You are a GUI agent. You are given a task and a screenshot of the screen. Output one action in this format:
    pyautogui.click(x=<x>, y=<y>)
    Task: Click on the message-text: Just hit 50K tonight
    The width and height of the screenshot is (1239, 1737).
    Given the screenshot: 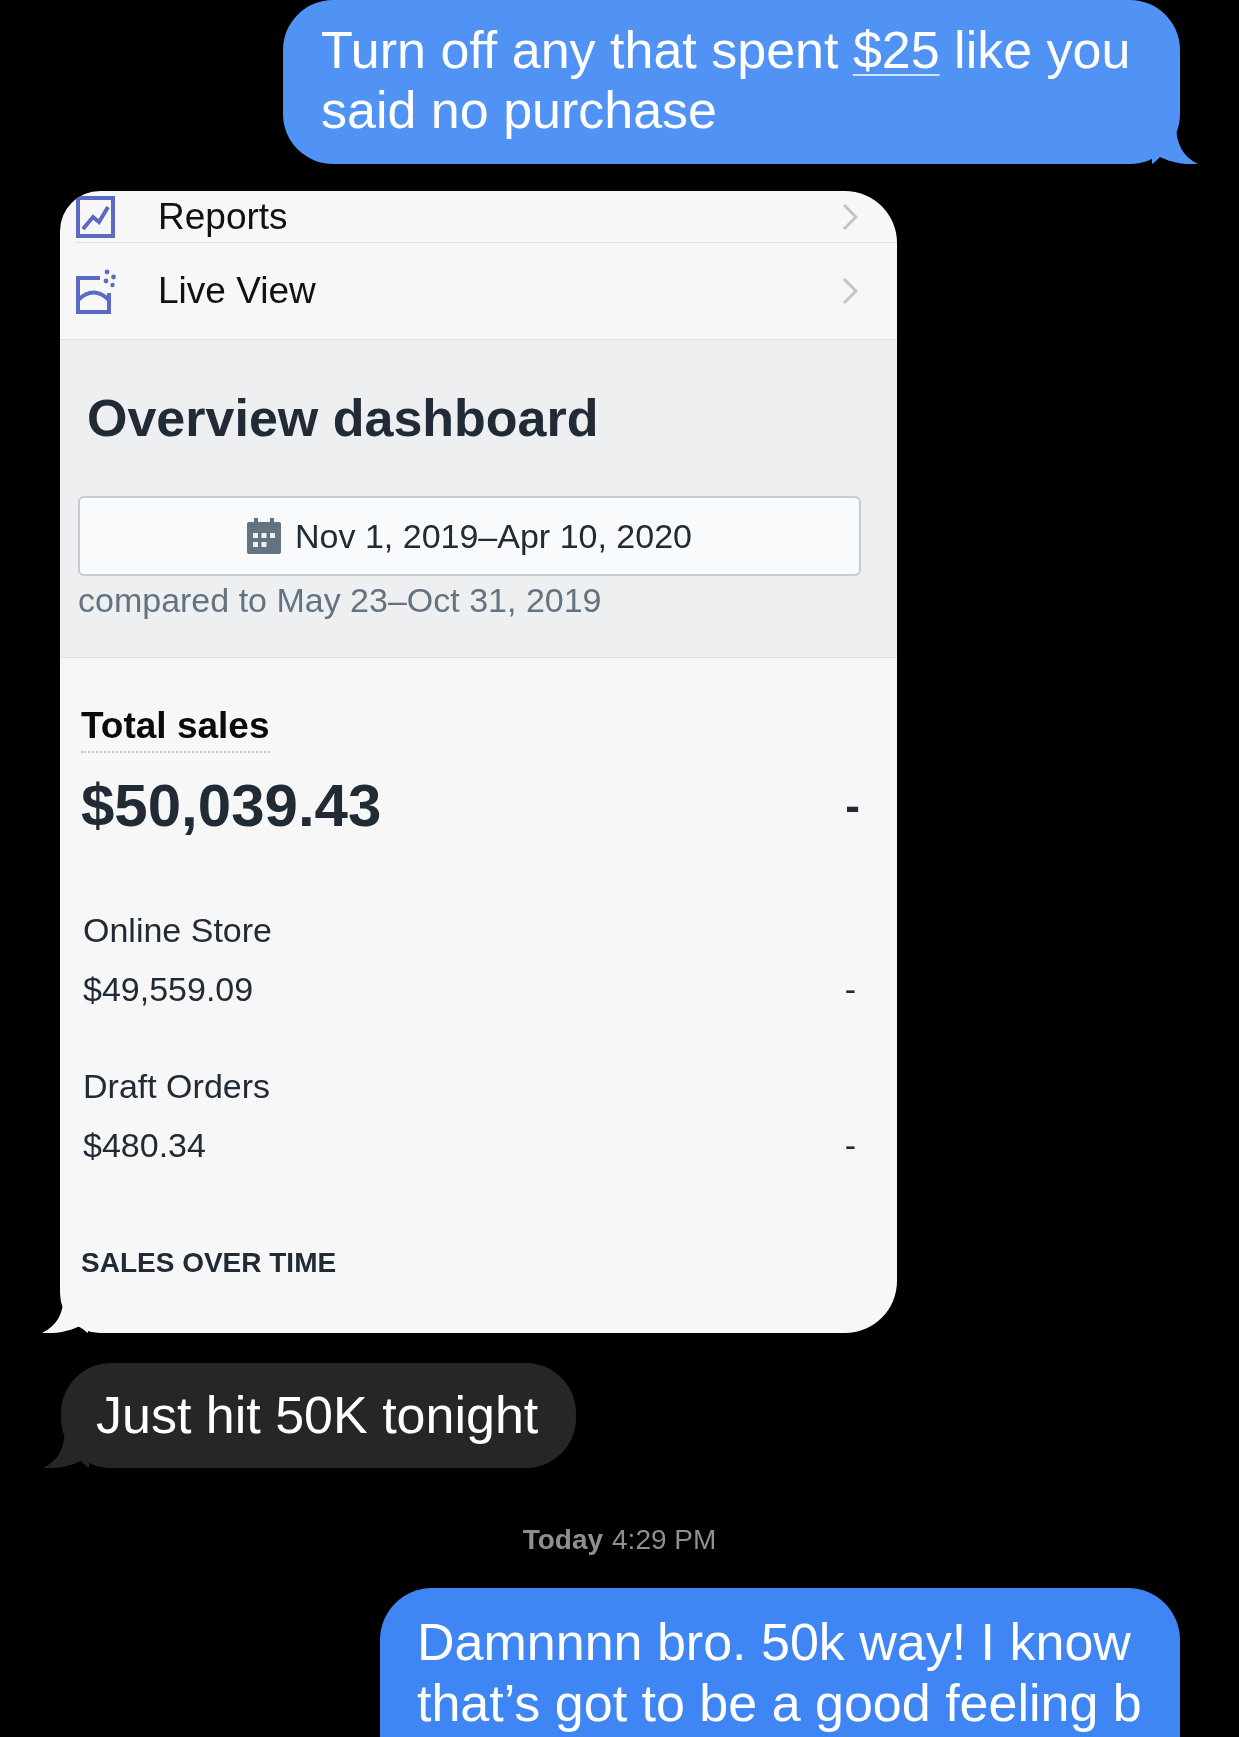 What is the action you would take?
    pyautogui.click(x=317, y=1415)
    